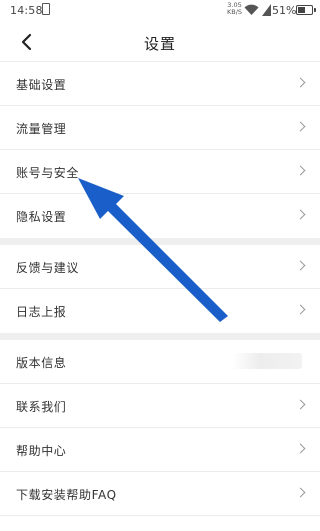  What do you see at coordinates (301, 10) in the screenshot?
I see `battery-fill` at bounding box center [301, 10].